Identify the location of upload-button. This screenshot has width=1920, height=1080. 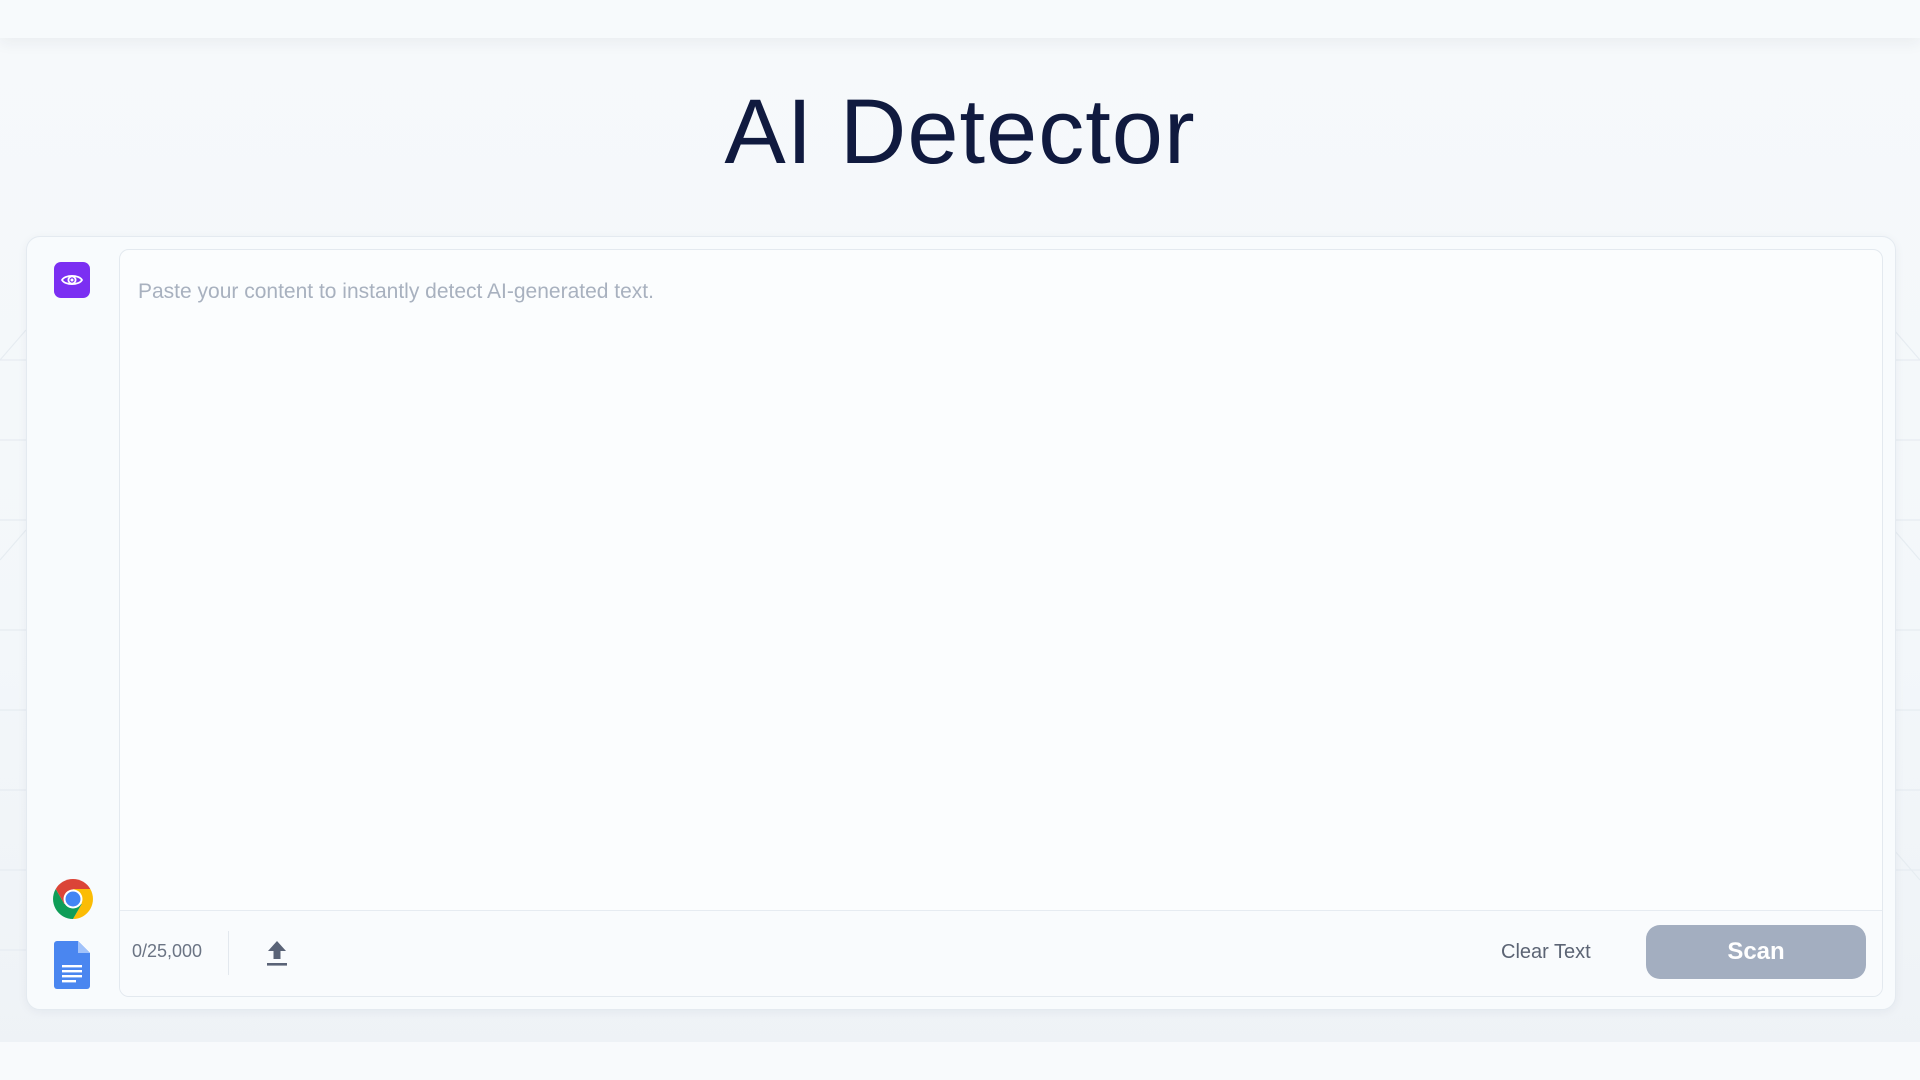
(277, 953).